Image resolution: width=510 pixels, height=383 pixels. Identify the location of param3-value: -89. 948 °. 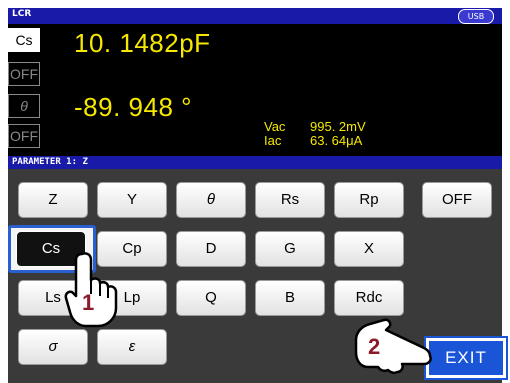
(133, 107).